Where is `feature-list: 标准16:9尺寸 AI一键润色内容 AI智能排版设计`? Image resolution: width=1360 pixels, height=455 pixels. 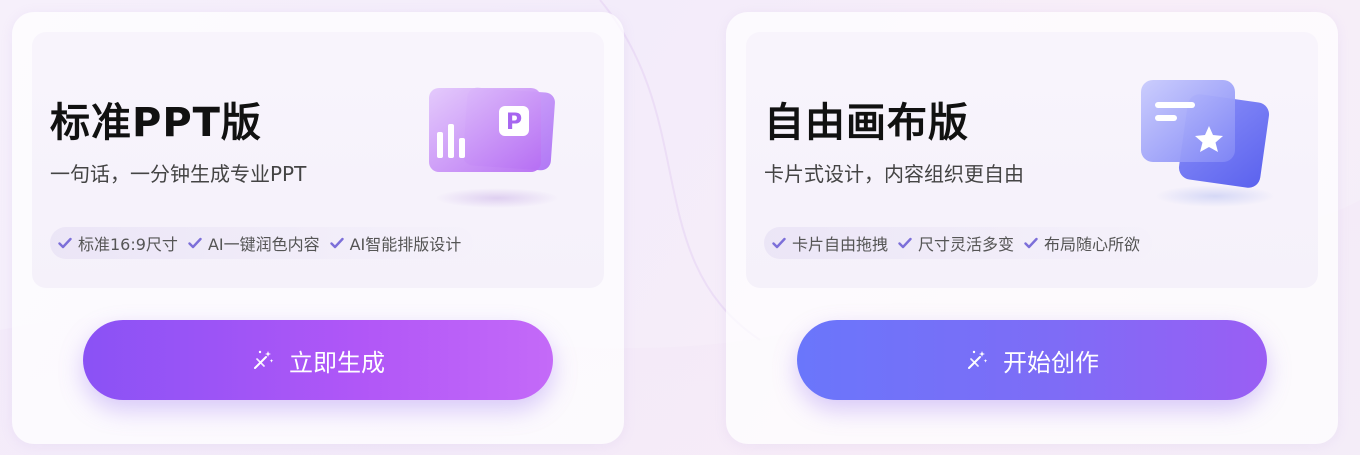
feature-list: 标准16:9尺寸 AI一键润色内容 AI智能排版设计 is located at coordinates (262, 243).